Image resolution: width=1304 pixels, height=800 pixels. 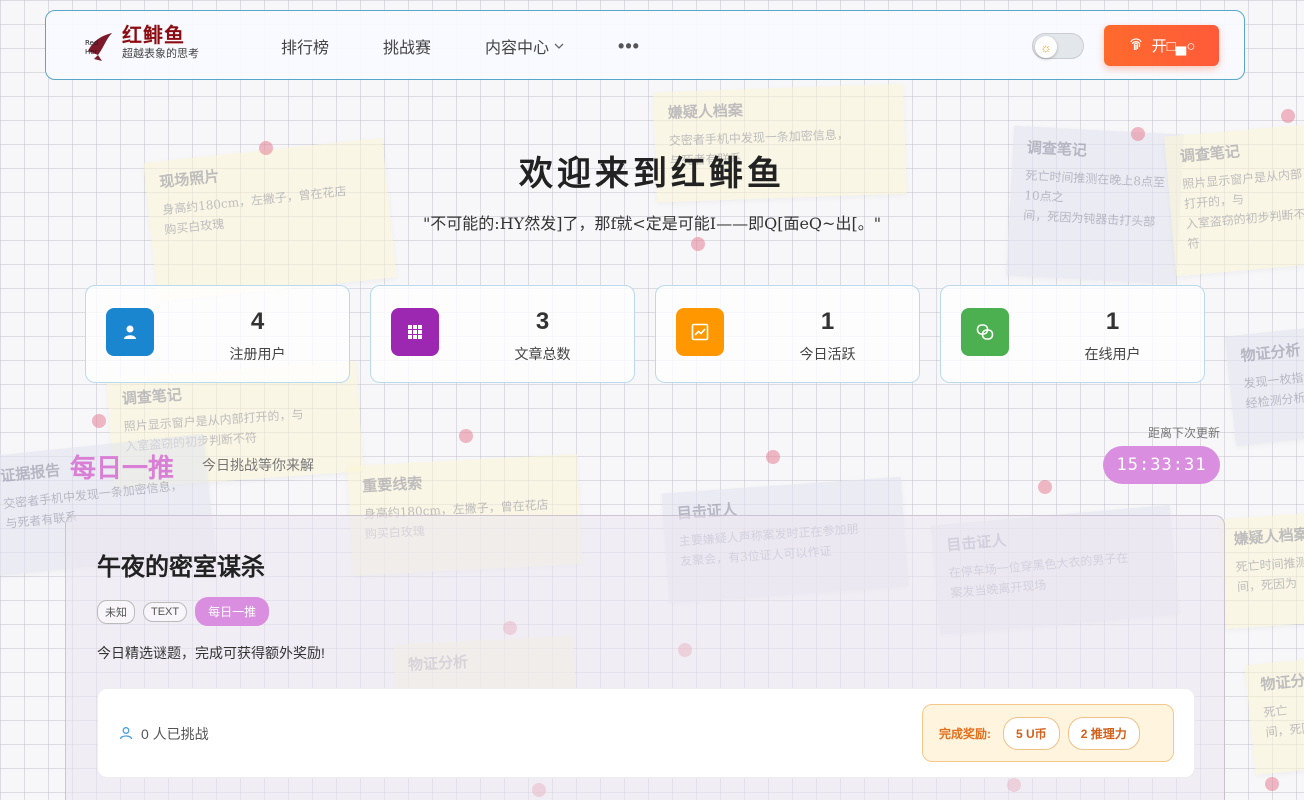 I want to click on hero-quote: "不可能的:HY然发]了，那f就<定是可能I——即Q[面eQ~出[。", so click(x=652, y=223).